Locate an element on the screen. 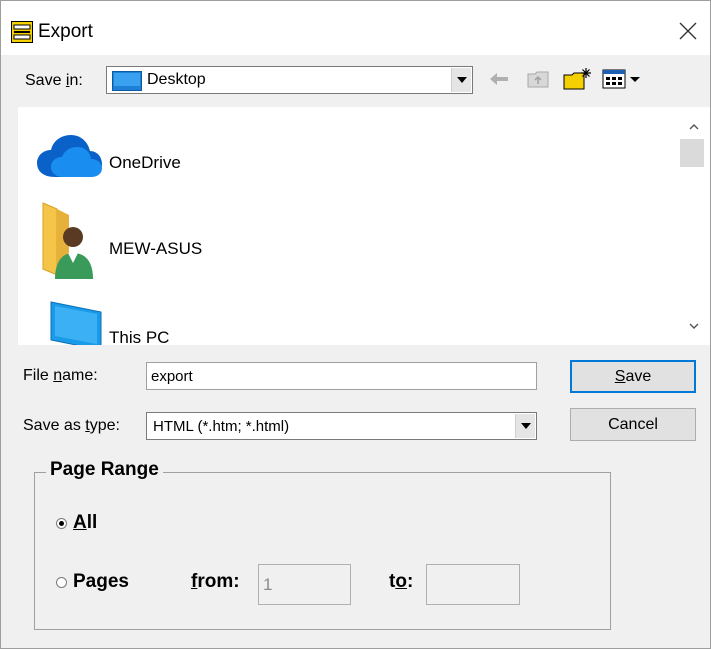  list-item-label: OneDrive is located at coordinates (145, 162).